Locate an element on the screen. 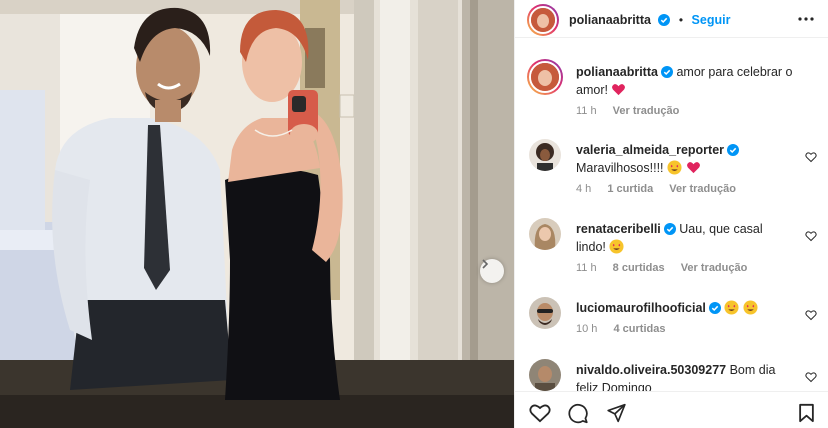 This screenshot has width=828, height=428. commenter-username: nivaldo.oliveira.50309277 is located at coordinates (651, 370).